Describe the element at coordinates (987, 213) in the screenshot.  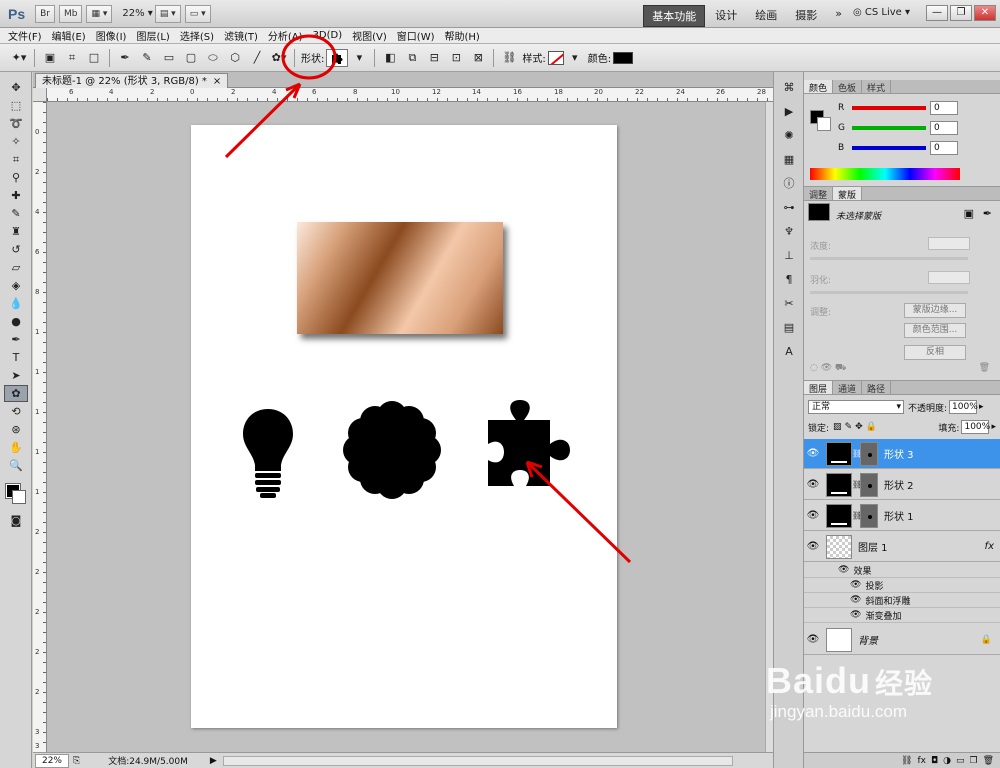
I see `vector-mask-icon: ✒` at that location.